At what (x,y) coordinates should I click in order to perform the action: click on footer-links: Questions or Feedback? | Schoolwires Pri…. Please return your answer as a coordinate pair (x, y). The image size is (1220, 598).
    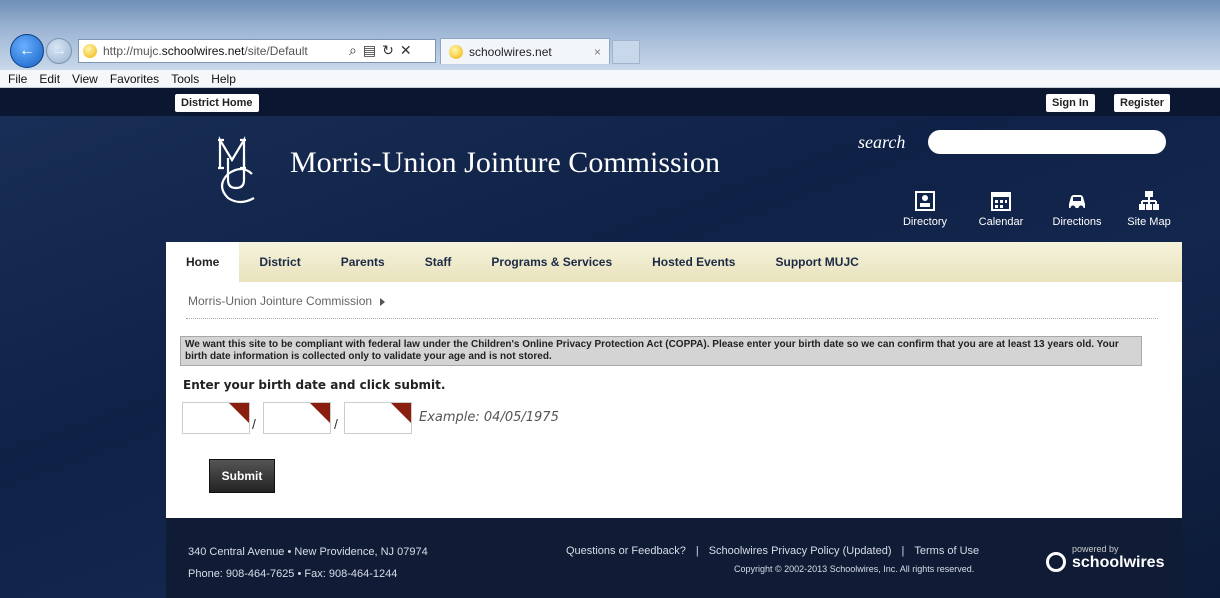
    Looking at the image, I should click on (772, 551).